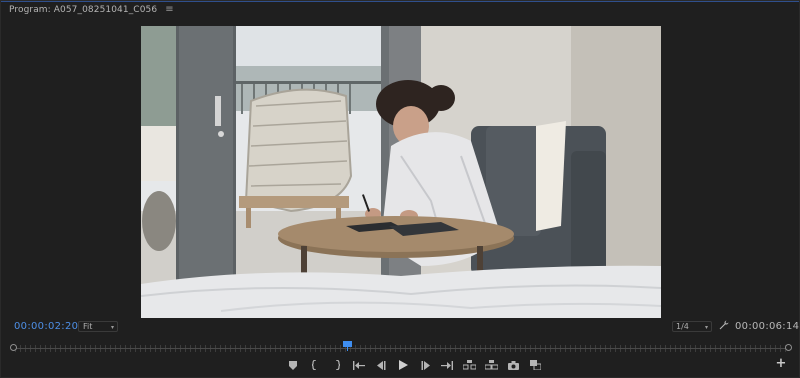 Image resolution: width=800 pixels, height=378 pixels. I want to click on step-forward-button, so click(425, 365).